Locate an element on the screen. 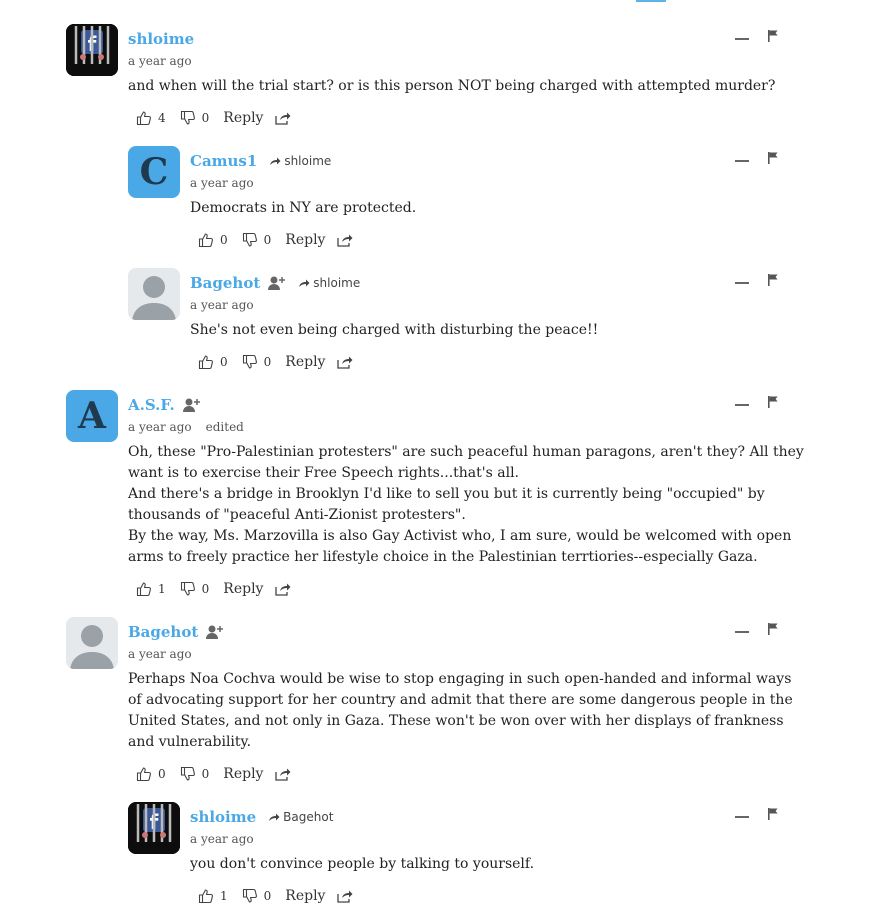 The height and width of the screenshot is (910, 882). comment-body: Democrats in NY are protected. is located at coordinates (303, 208).